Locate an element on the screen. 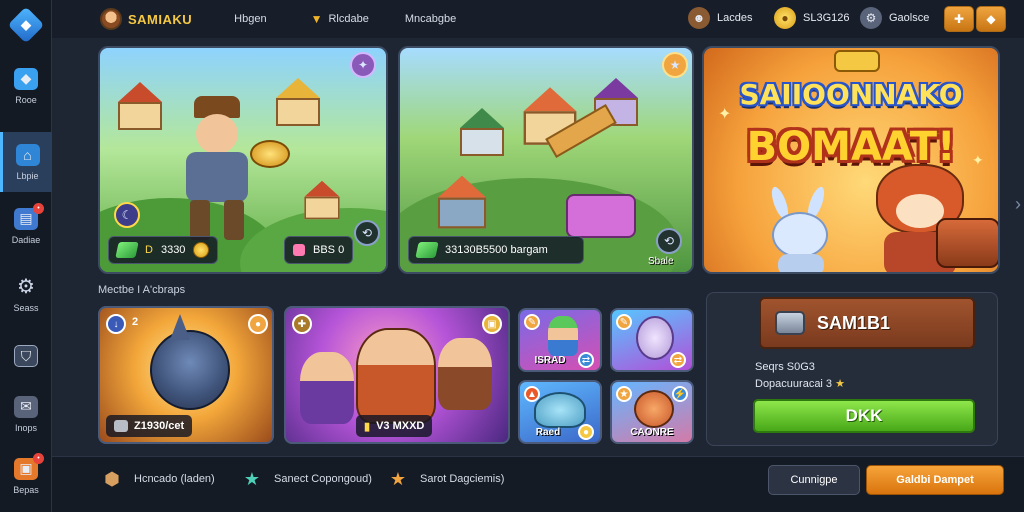 The height and width of the screenshot is (512, 1024). sidebar-item-4: ⚙ Seass is located at coordinates (26, 294).